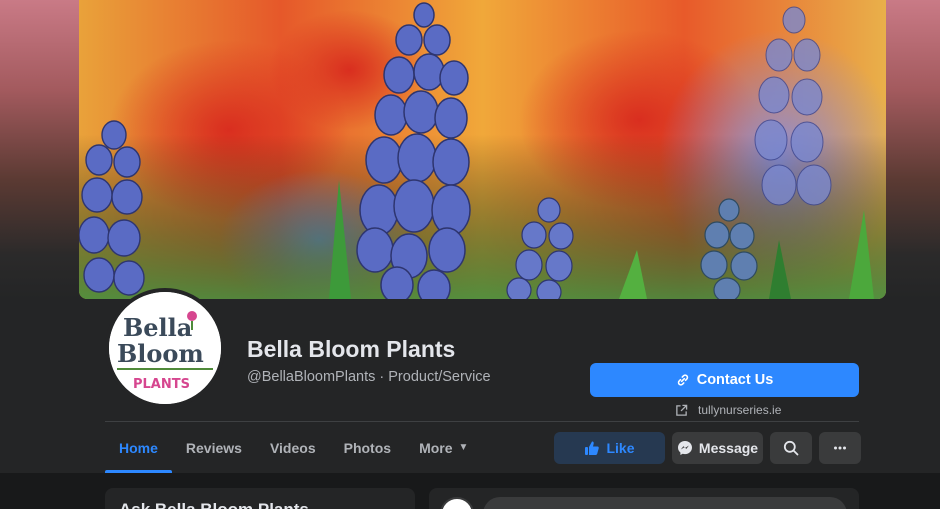 Image resolution: width=940 pixels, height=509 pixels. Describe the element at coordinates (740, 410) in the screenshot. I see `website-label: tullynurseries.ie` at that location.